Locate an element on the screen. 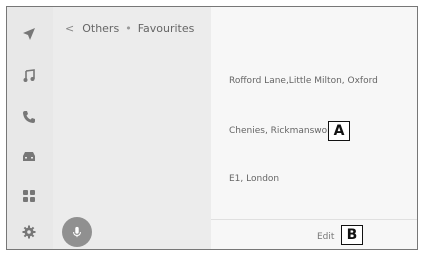  list-item: E1, London is located at coordinates (254, 179).